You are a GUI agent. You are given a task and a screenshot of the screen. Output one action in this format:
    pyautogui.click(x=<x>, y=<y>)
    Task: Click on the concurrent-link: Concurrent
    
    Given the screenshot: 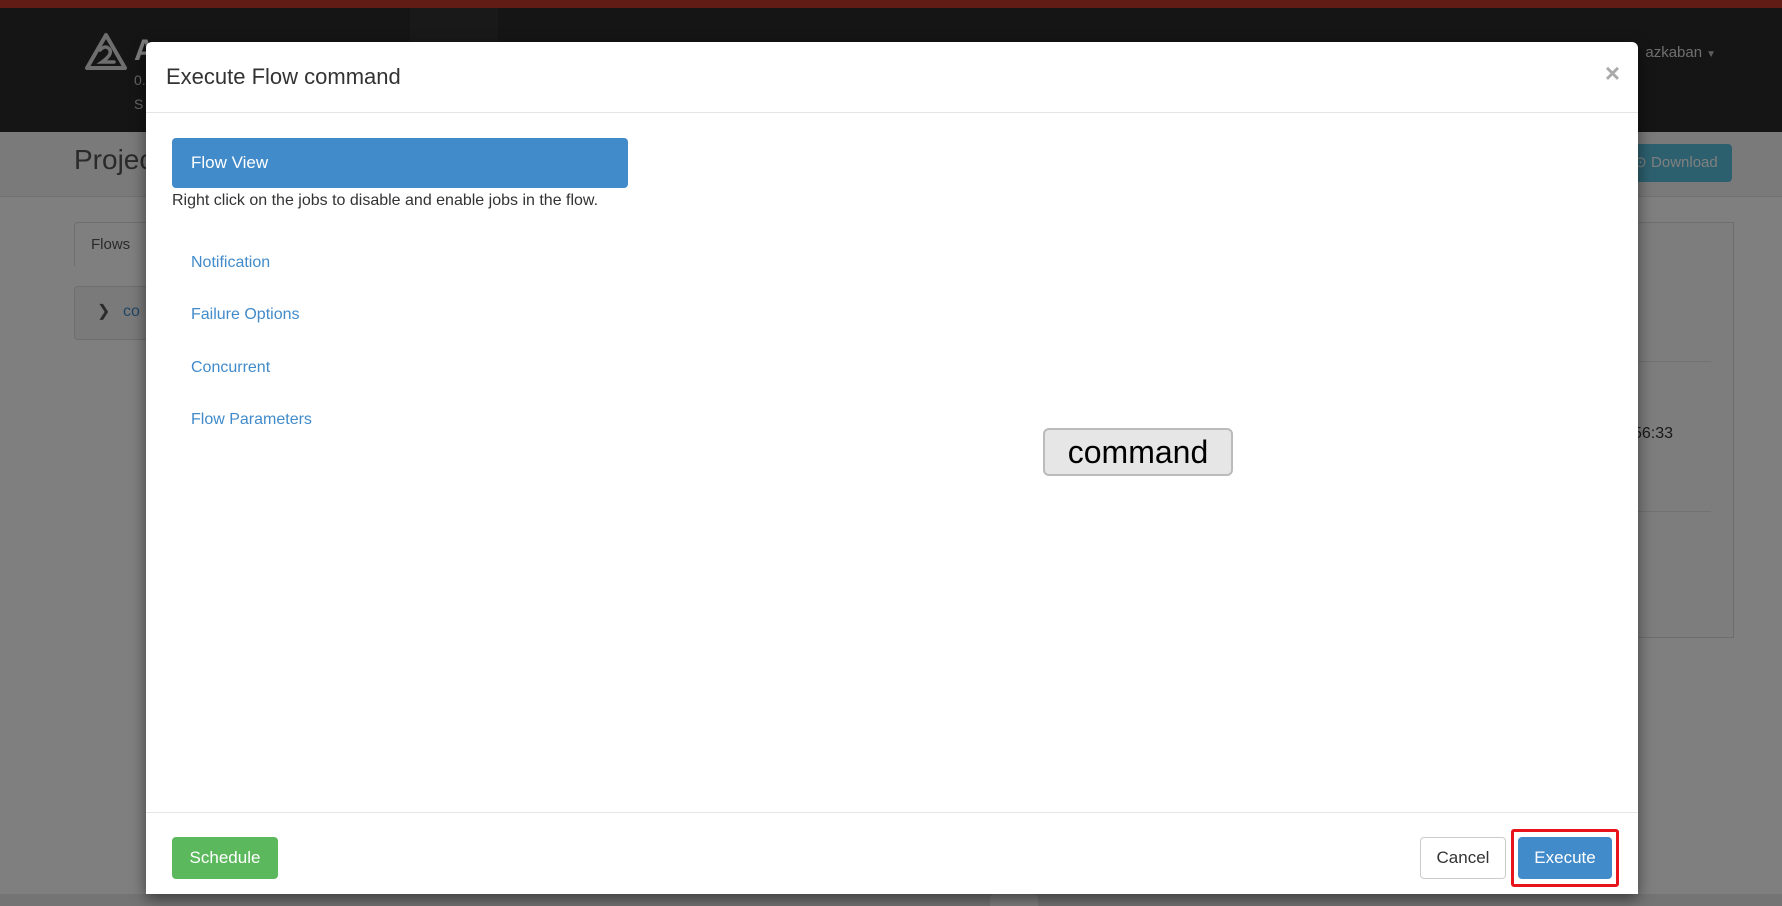 What is the action you would take?
    pyautogui.click(x=230, y=368)
    